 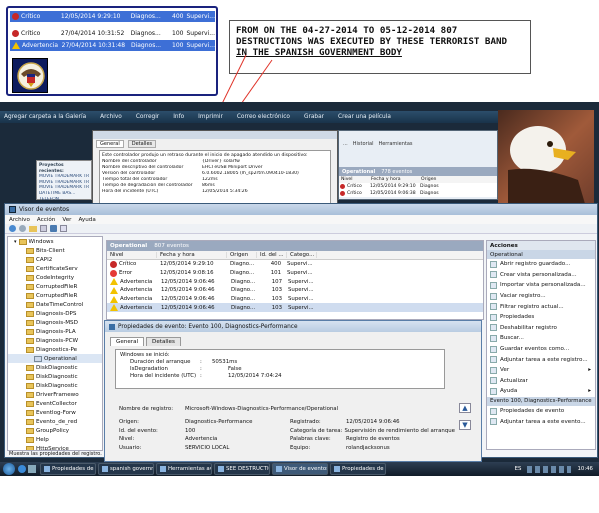 What do you see at coordinates (127, 439) in the screenshot?
I see `dialog-field-label: Nivel:` at bounding box center [127, 439].